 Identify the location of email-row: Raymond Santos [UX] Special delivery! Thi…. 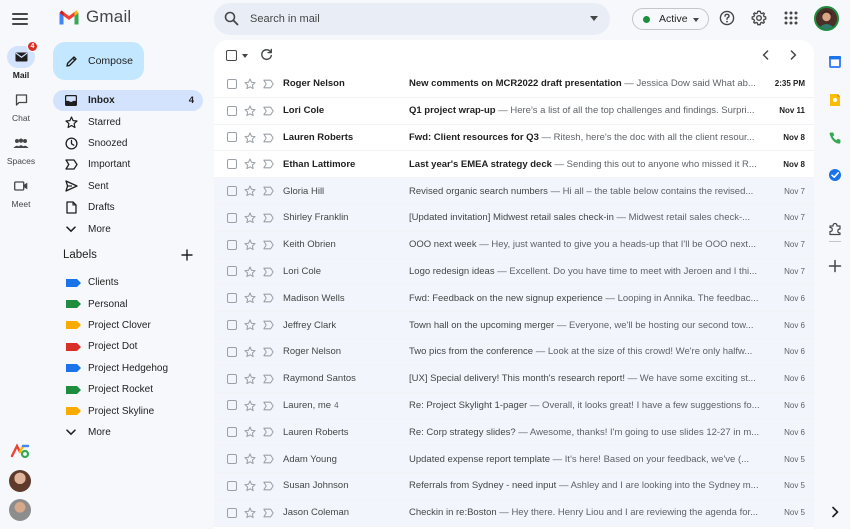
(514, 379).